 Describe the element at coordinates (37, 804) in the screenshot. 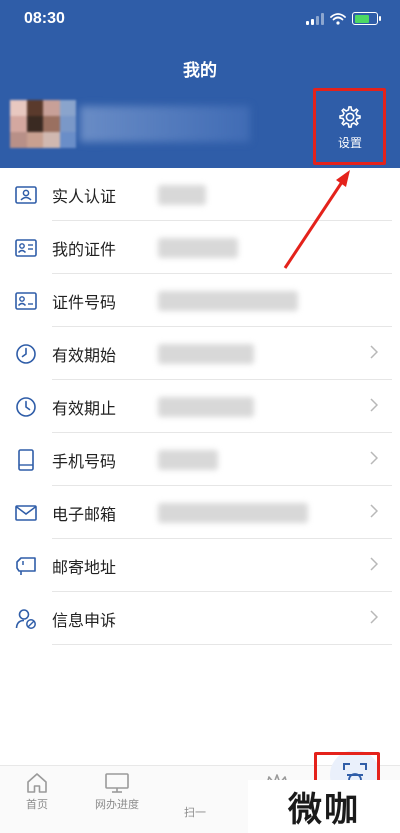

I see `nav-home-label: 首页` at that location.